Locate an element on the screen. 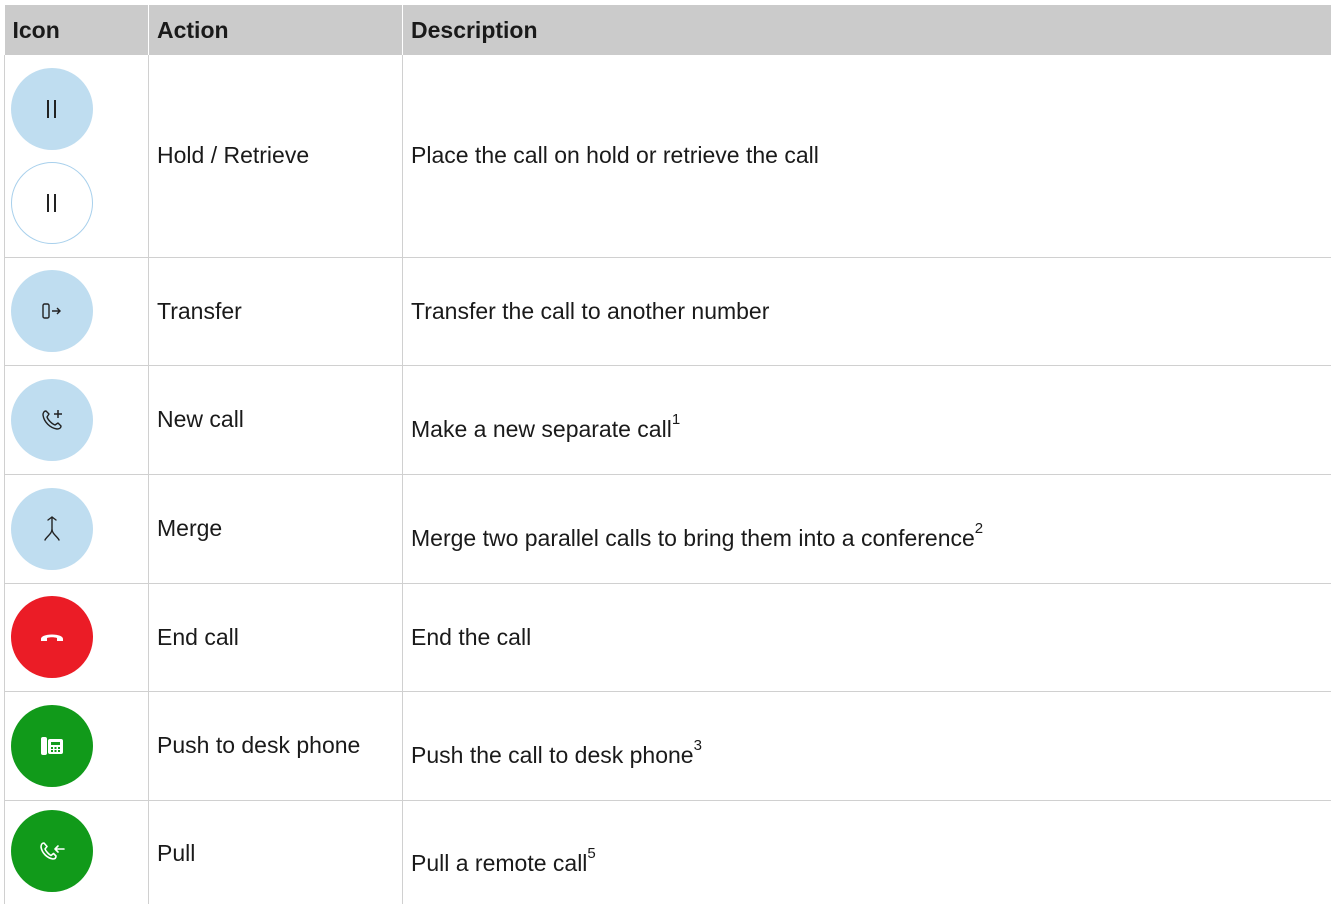 The image size is (1331, 907). footnote-marker: 2 is located at coordinates (979, 529).